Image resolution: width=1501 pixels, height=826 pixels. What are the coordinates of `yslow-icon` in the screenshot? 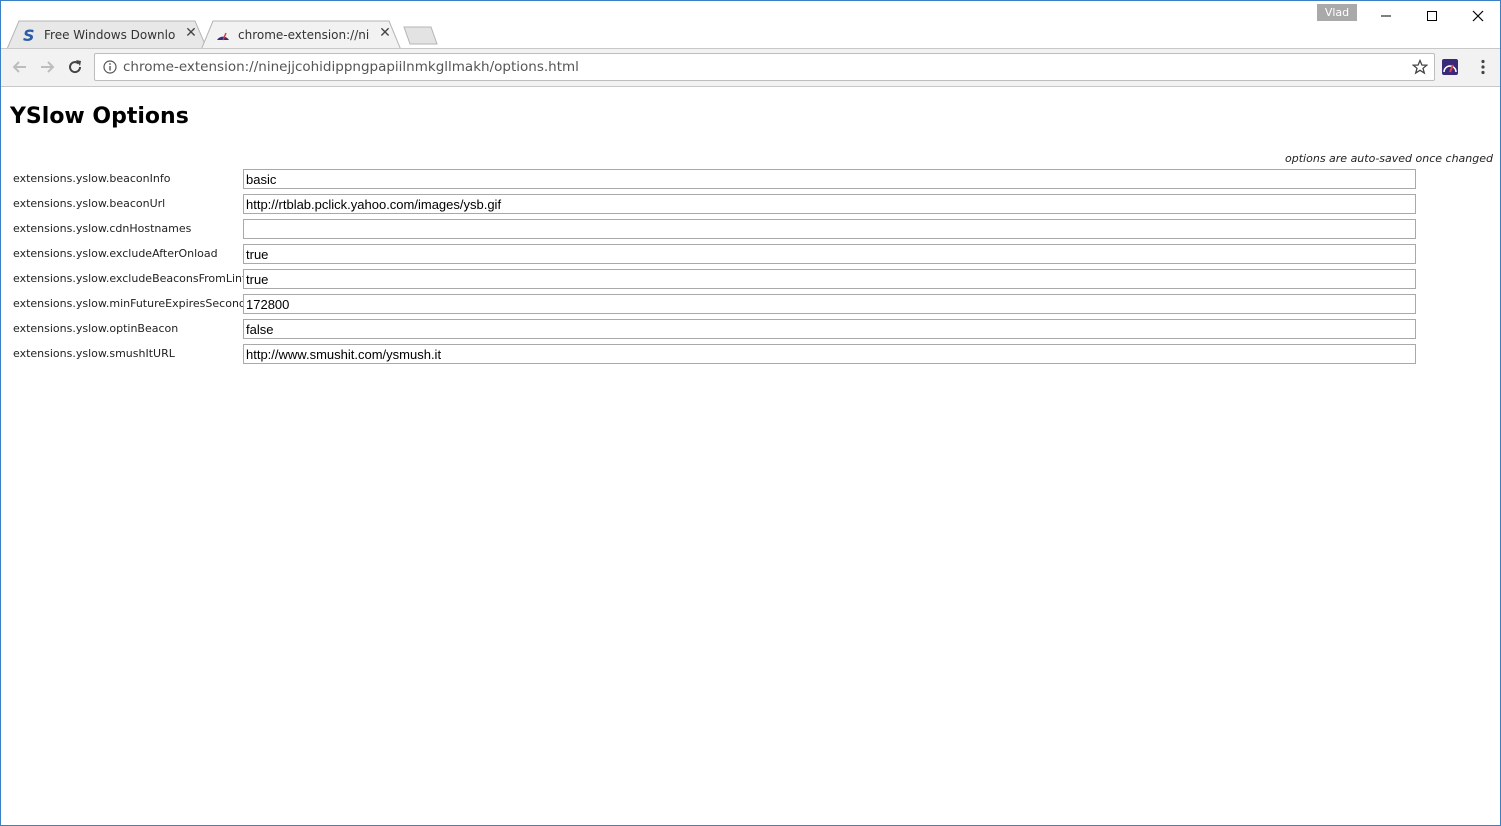 It's located at (223, 35).